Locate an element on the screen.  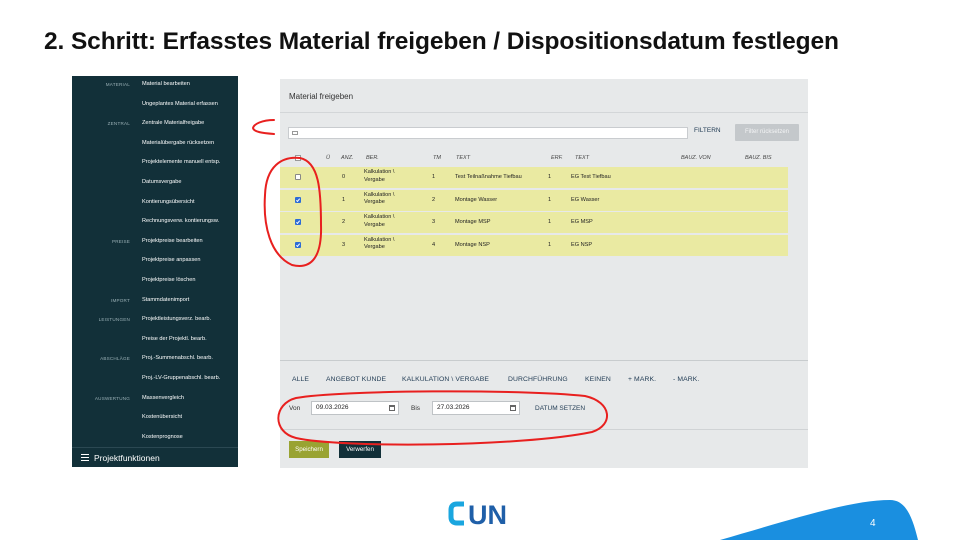
footer-wave-shape is located at coordinates (819, 520).